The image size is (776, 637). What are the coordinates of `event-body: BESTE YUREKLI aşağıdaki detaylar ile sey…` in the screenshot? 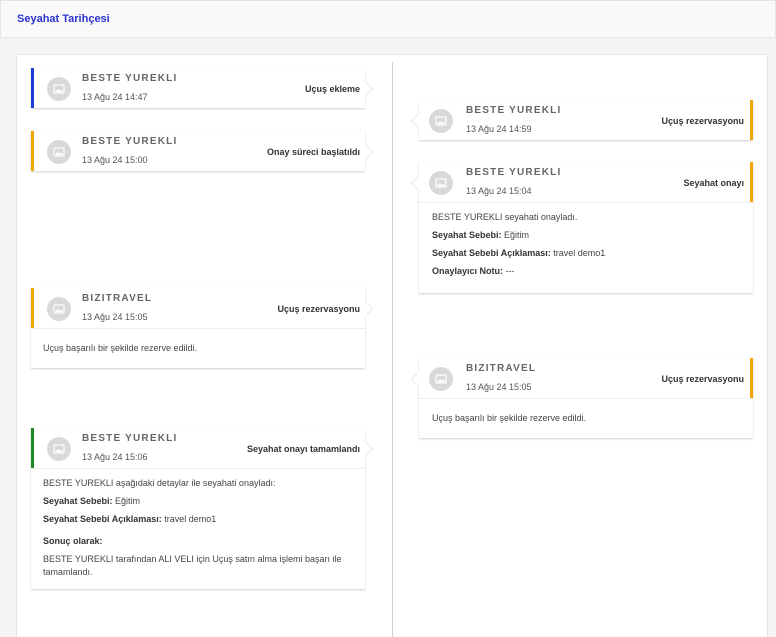 It's located at (198, 528).